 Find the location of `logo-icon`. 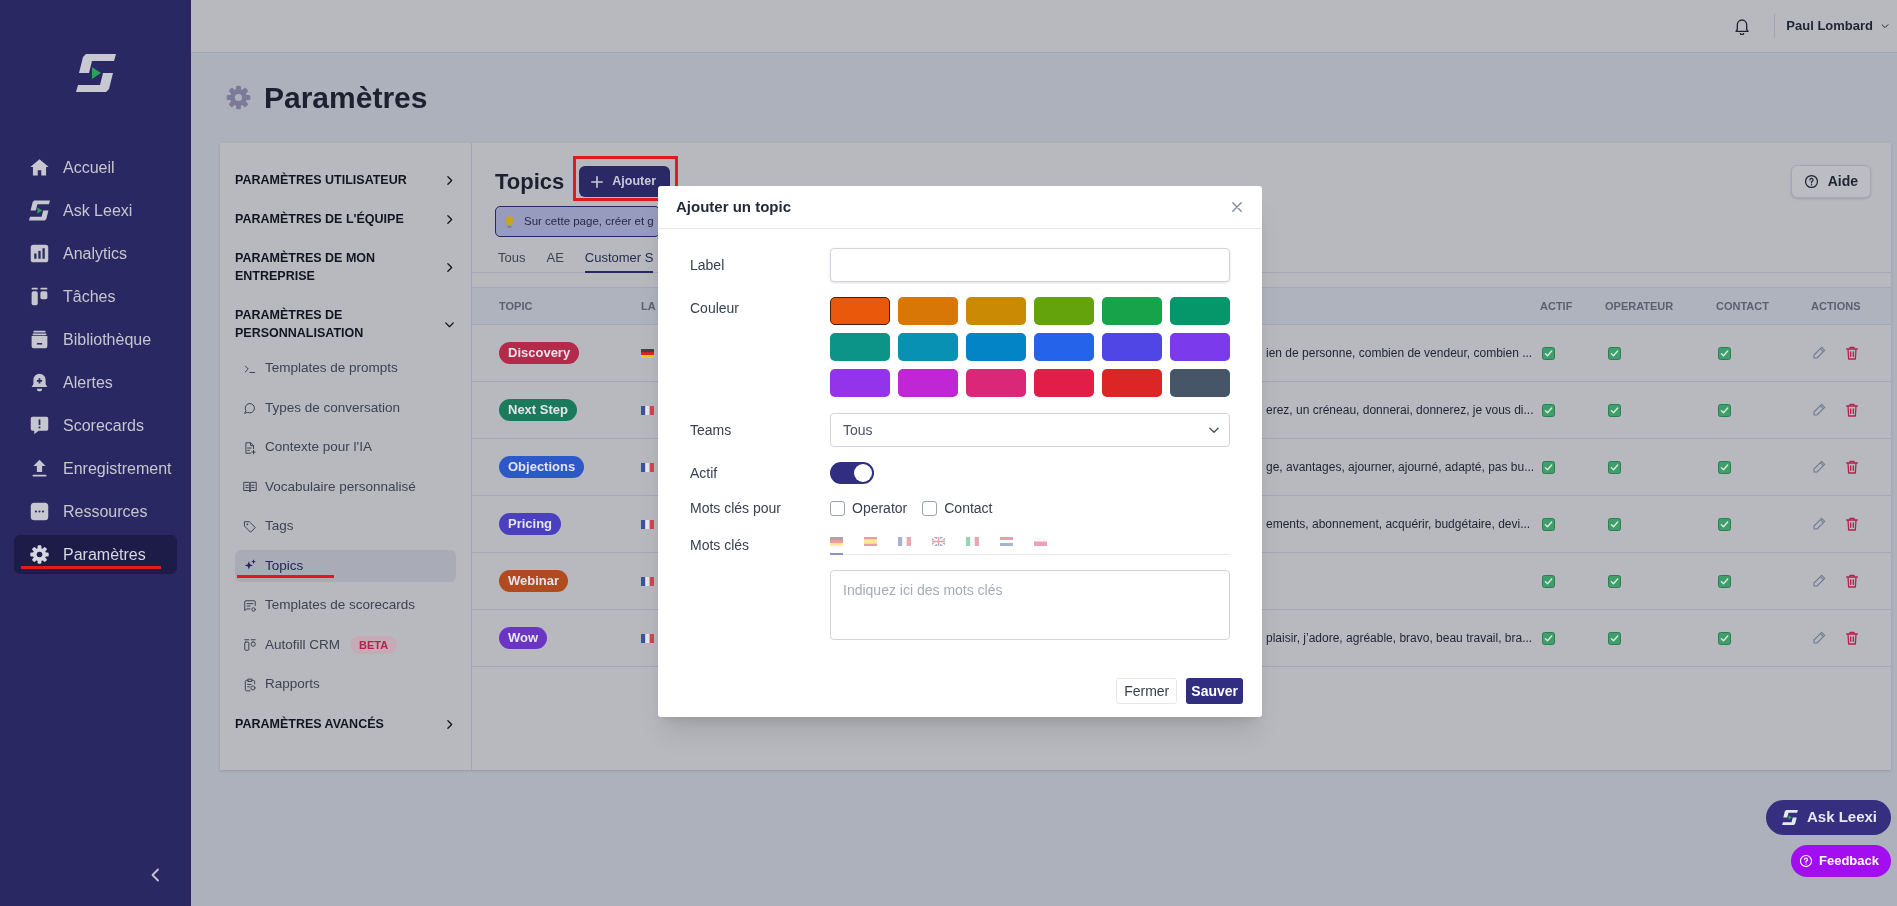

logo-icon is located at coordinates (95, 73).